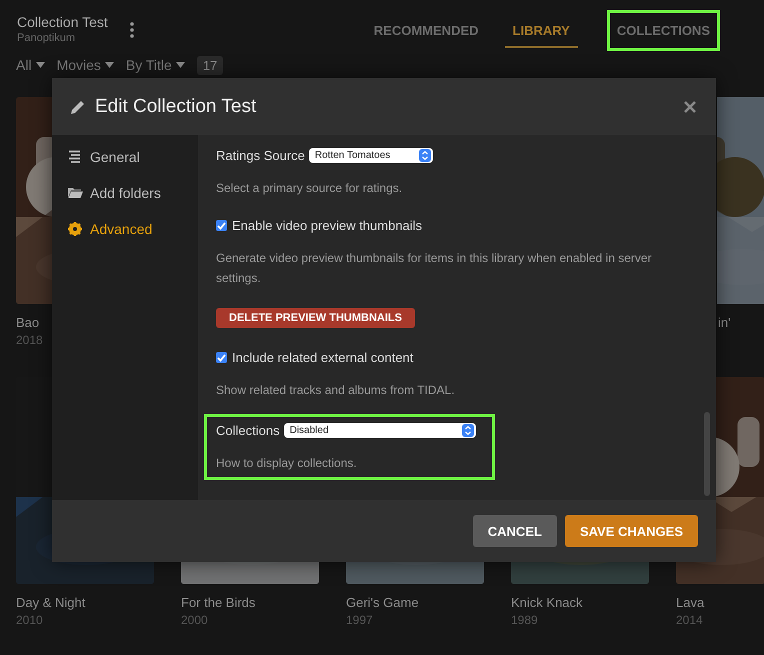 This screenshot has width=764, height=655. I want to click on server-name: Panoptikum, so click(46, 38).